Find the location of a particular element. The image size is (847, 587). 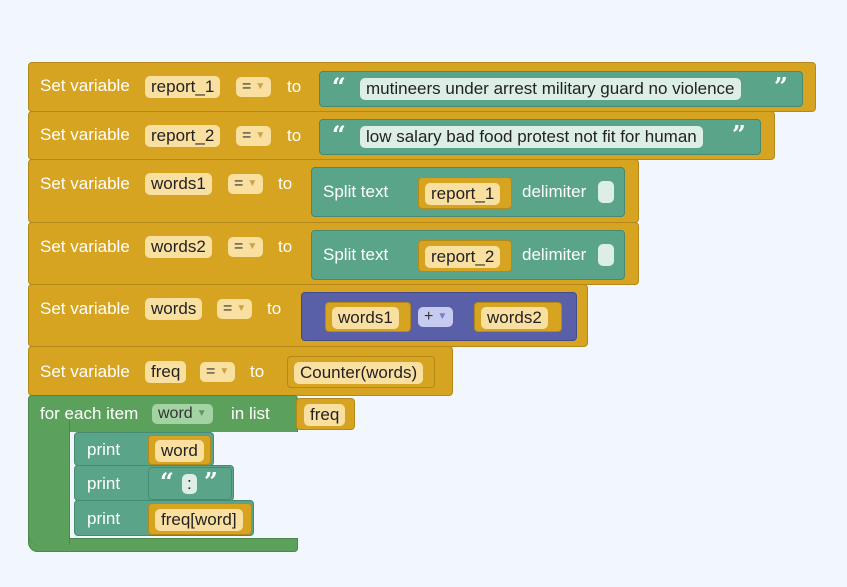

concat-operator-dropdown: + ▼ is located at coordinates (436, 317).